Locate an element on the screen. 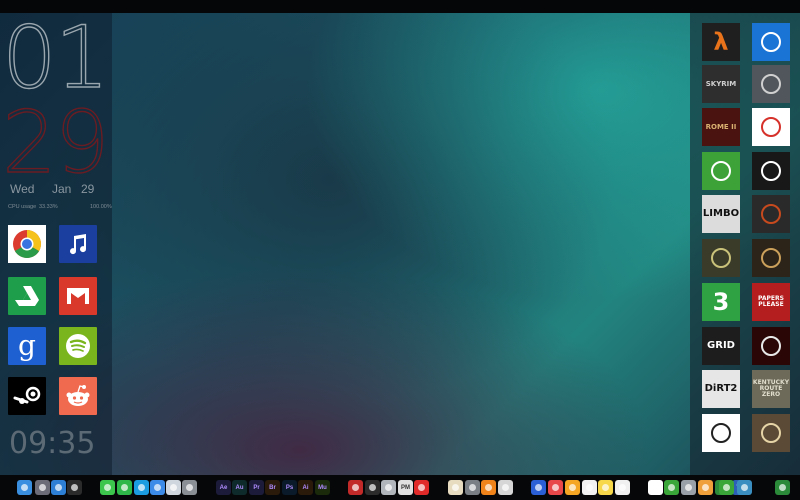 This screenshot has width=800, height=500. game-tile: ROME II is located at coordinates (721, 127).